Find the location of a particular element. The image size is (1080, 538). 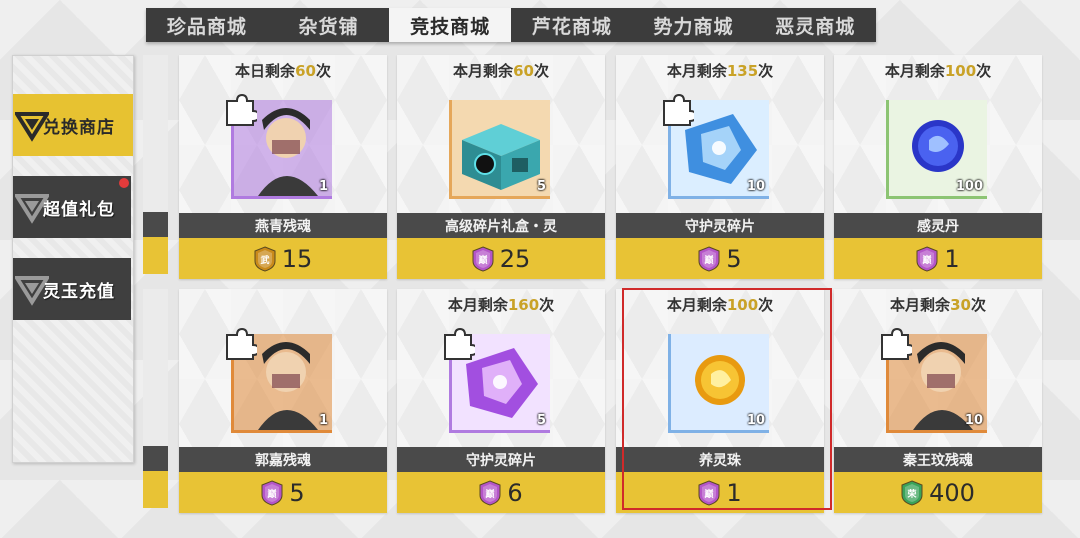

sidebar: 兑换商店 超值礼包 灵玉充值 is located at coordinates (73, 259).